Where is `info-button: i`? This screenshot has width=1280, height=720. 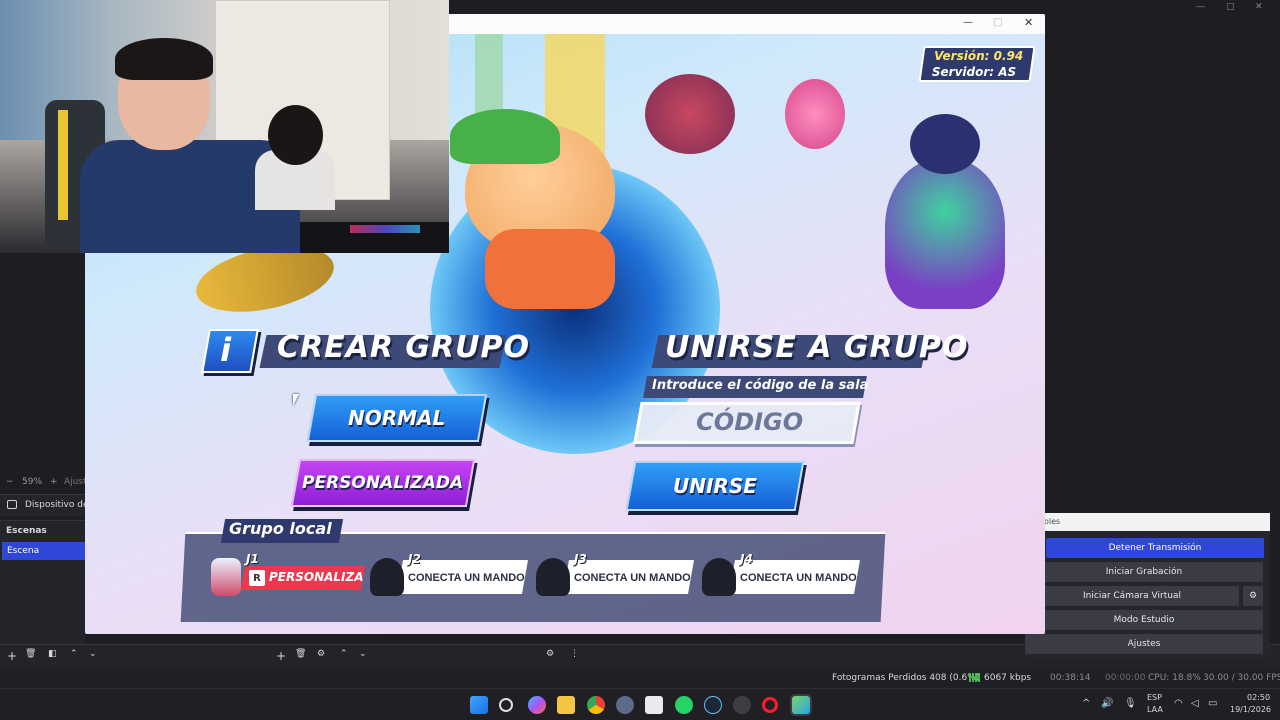
info-button: i is located at coordinates (230, 351).